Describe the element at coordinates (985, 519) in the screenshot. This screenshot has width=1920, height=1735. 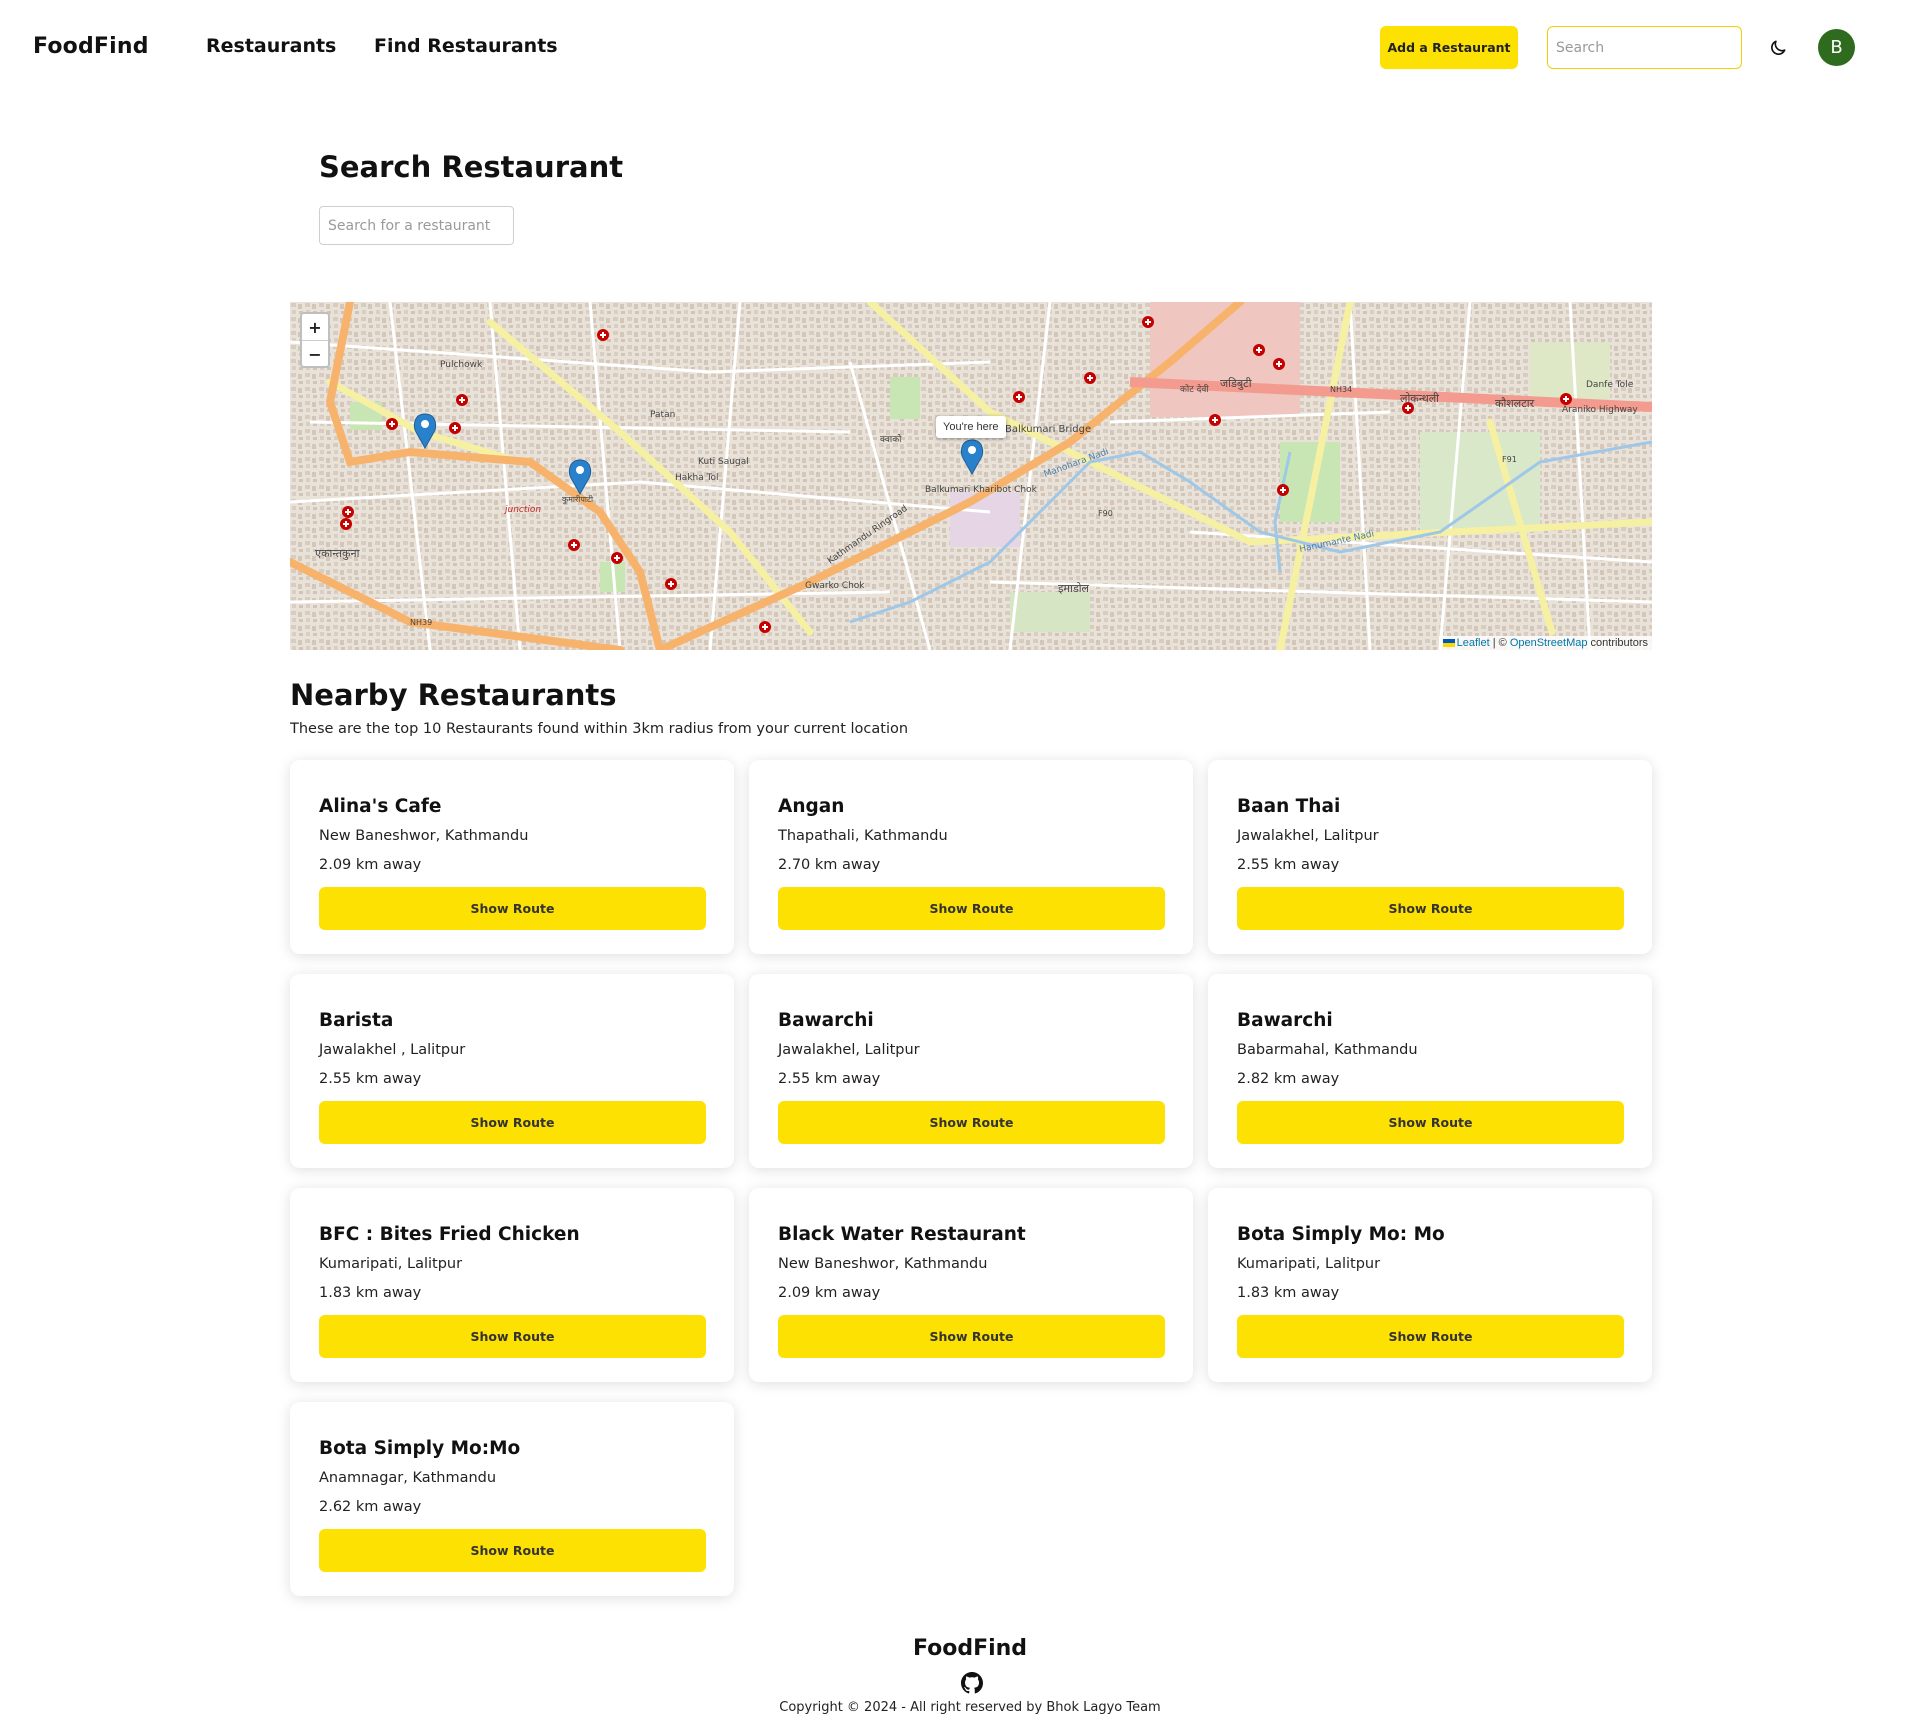
I see `hospital-area` at that location.